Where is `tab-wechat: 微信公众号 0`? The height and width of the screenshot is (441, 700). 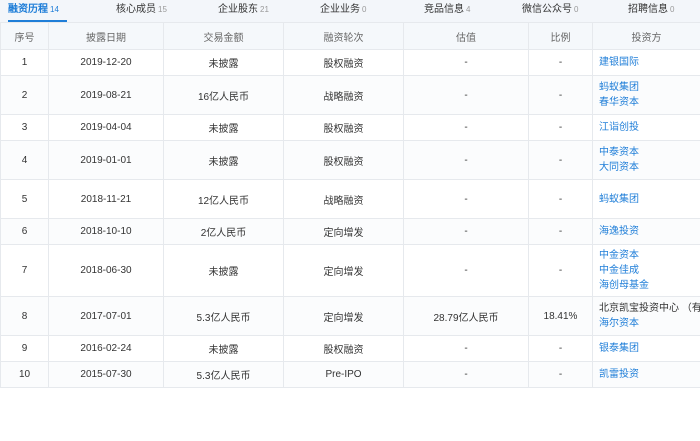 tab-wechat: 微信公众号 0 is located at coordinates (550, 10).